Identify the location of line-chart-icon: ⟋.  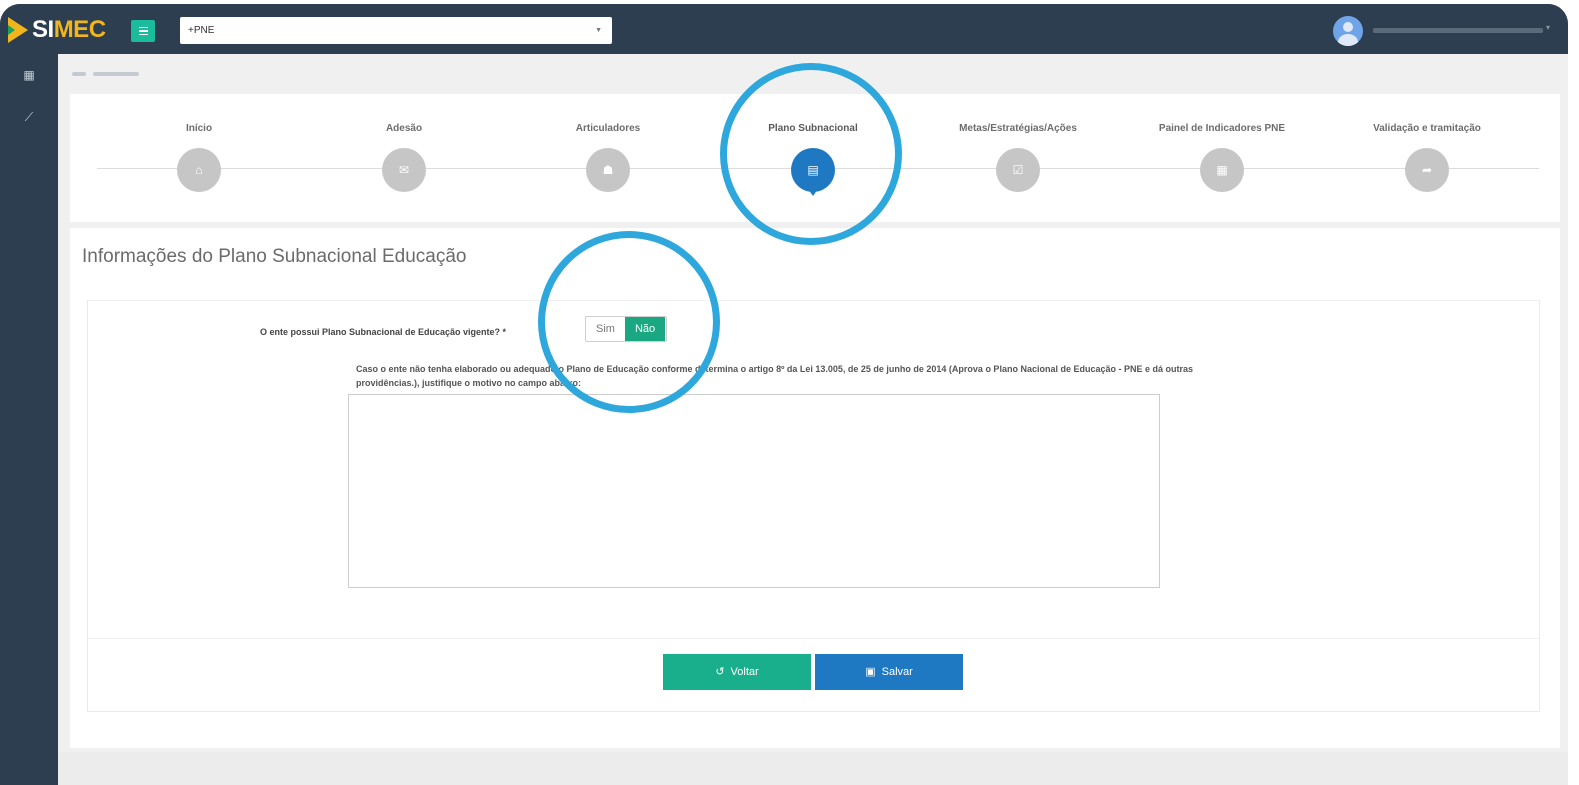
(29, 117).